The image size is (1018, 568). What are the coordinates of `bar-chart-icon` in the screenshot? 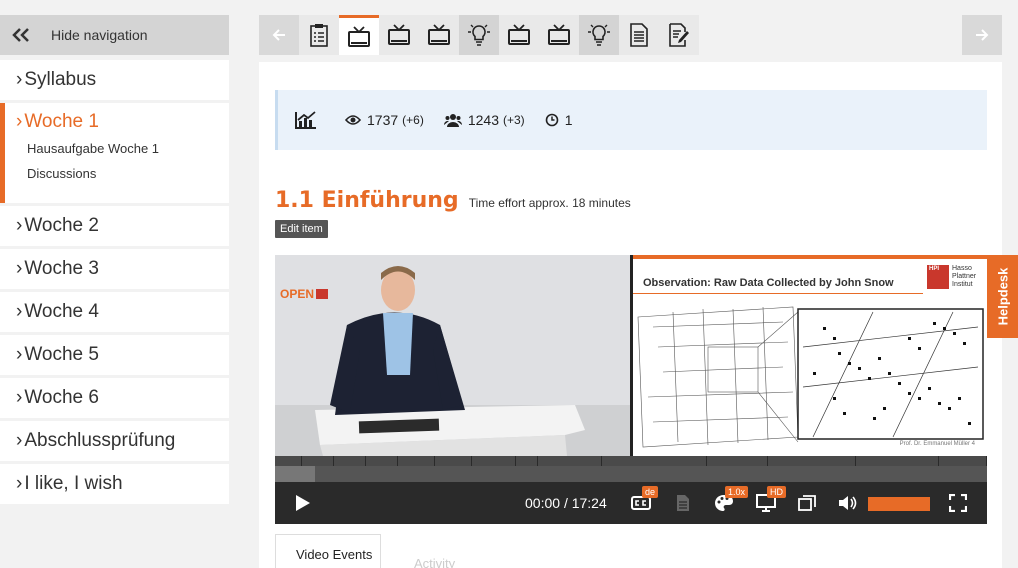 It's located at (306, 120).